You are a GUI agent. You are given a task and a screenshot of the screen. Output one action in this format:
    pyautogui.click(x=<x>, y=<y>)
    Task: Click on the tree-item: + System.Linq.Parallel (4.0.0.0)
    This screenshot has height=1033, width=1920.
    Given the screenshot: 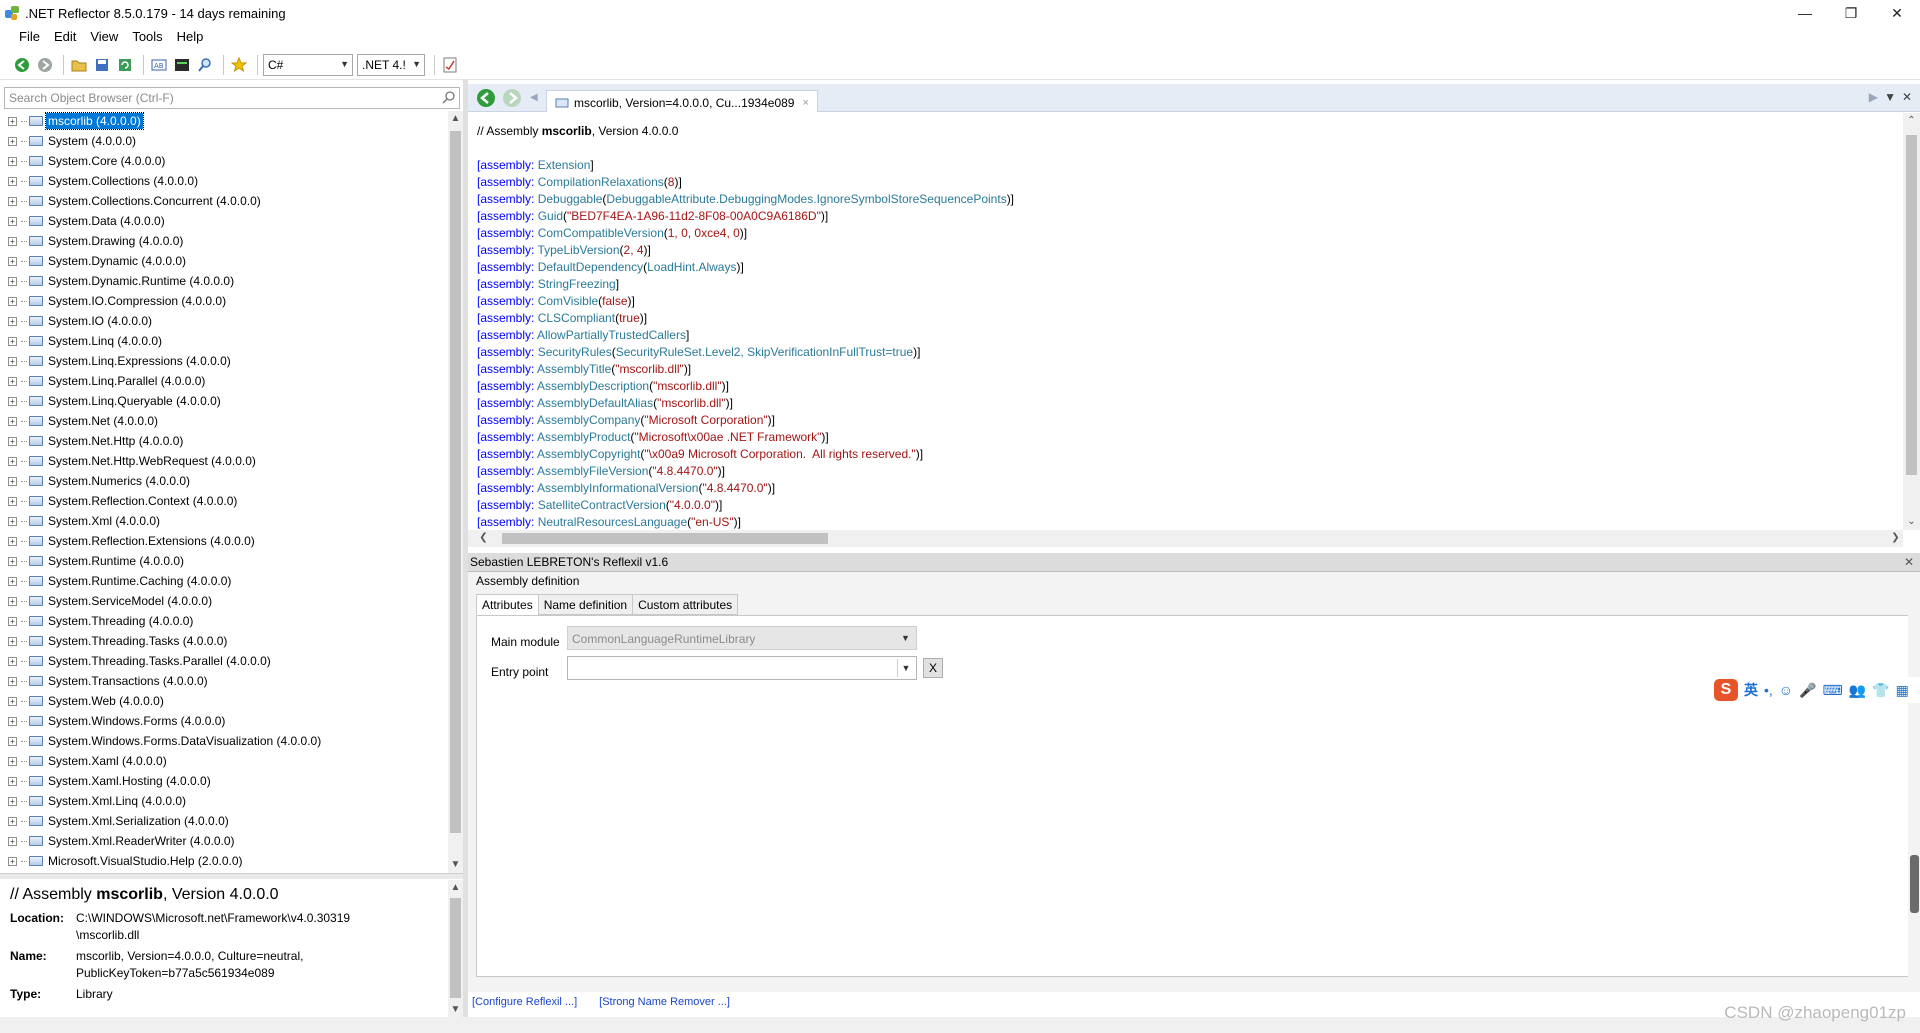 What is the action you would take?
    pyautogui.click(x=225, y=381)
    